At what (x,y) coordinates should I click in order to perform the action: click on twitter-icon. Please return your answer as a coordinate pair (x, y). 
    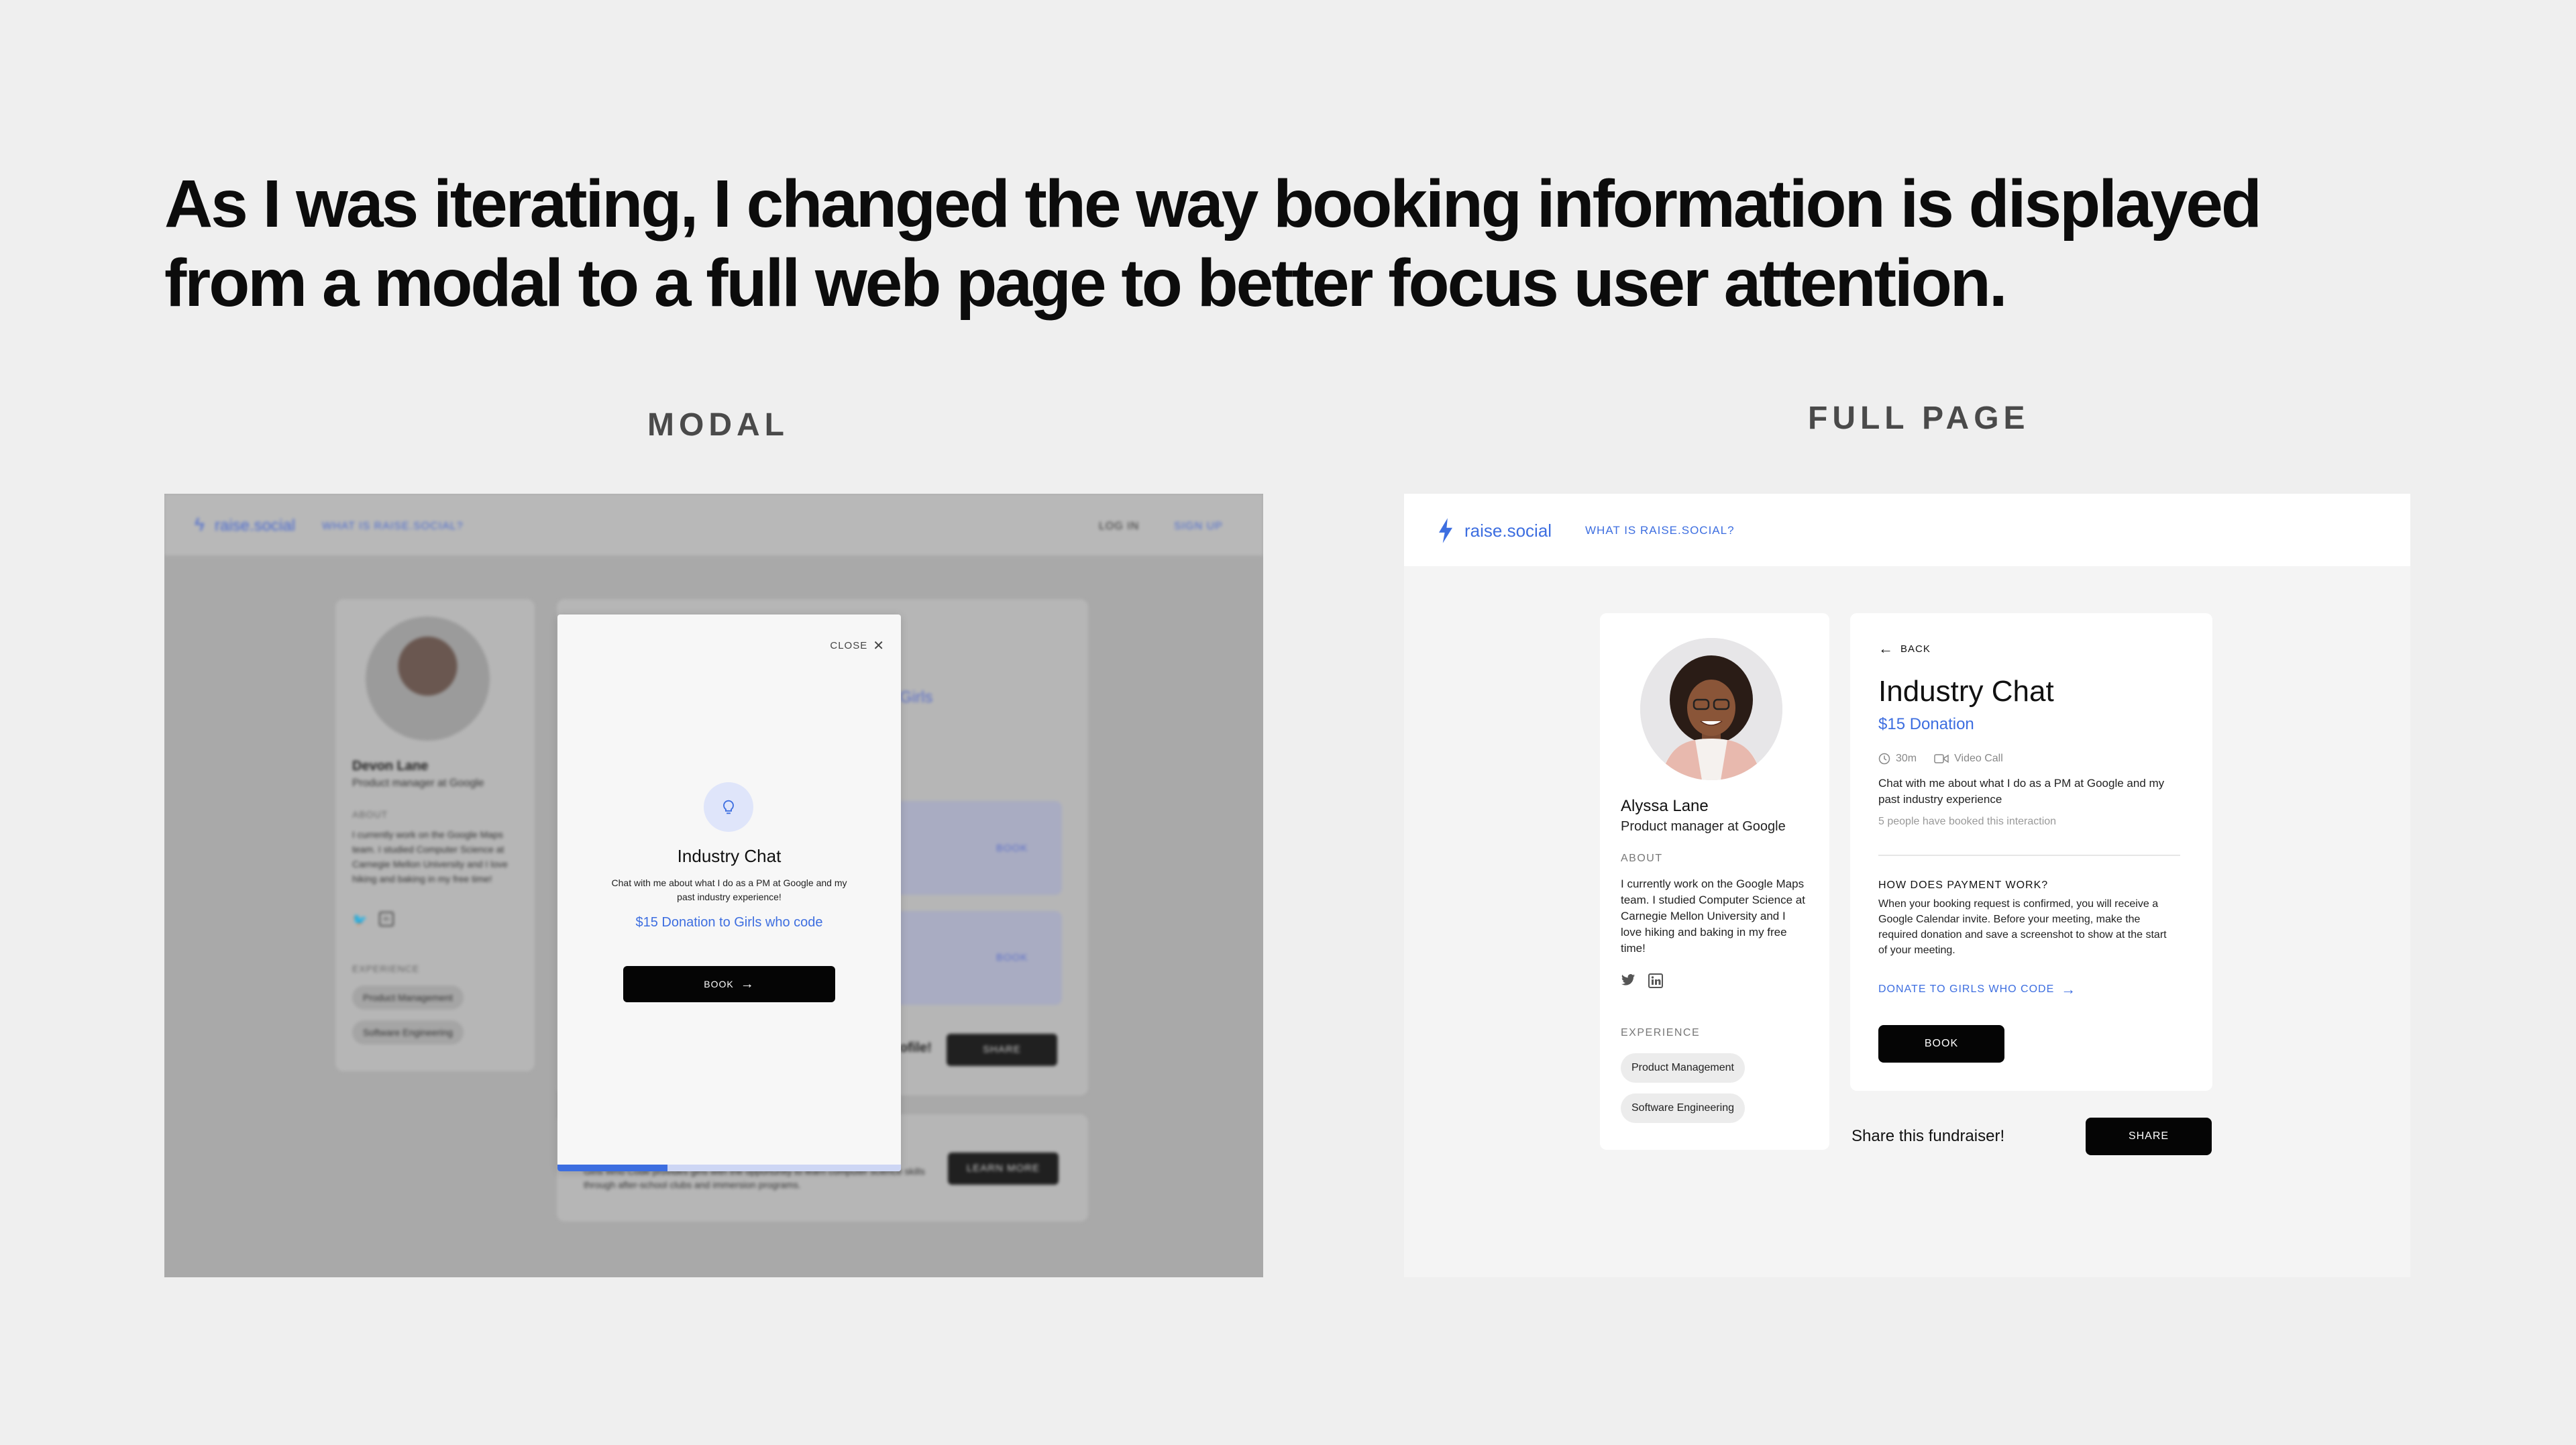
    Looking at the image, I should click on (1628, 980).